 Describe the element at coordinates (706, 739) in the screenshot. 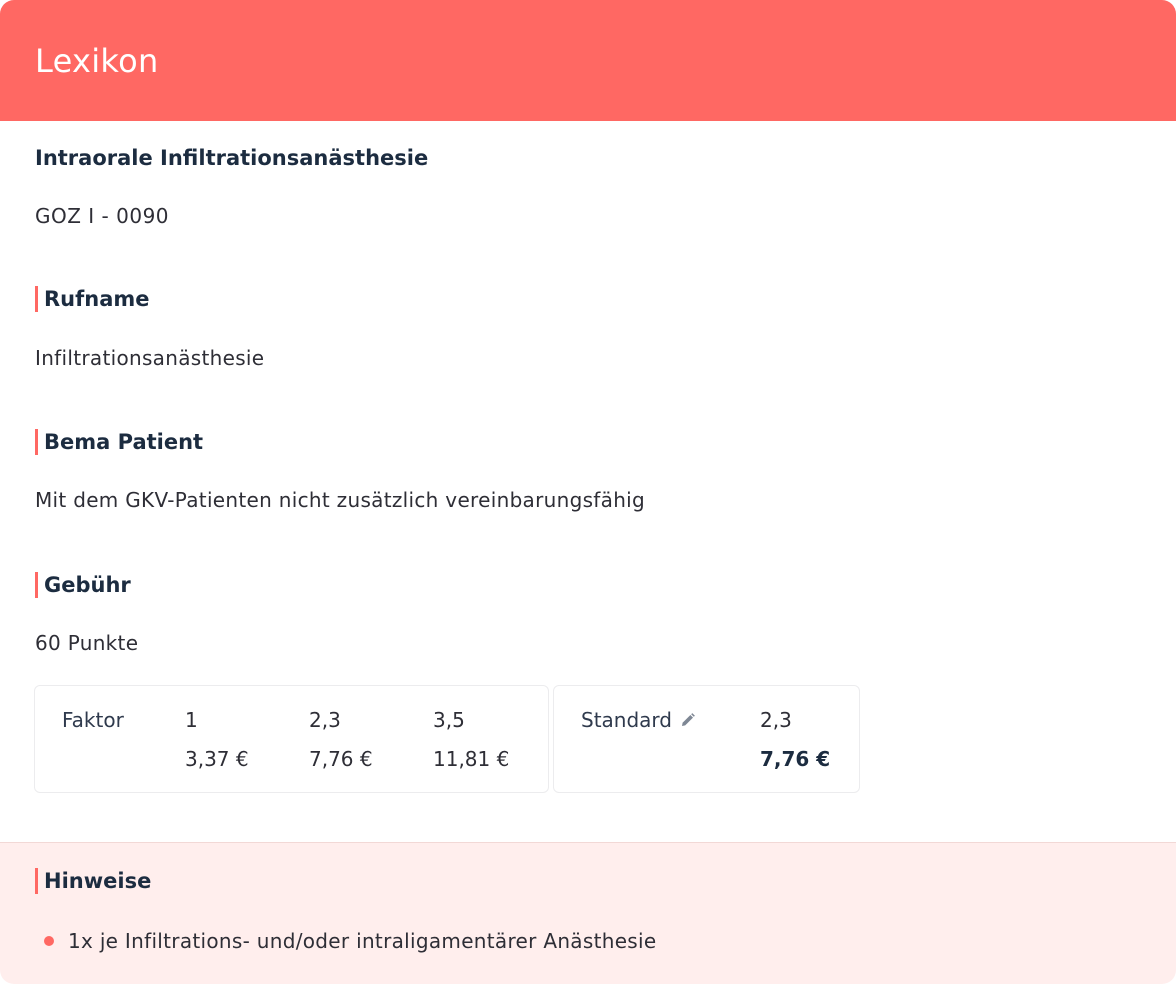

I see `standard-factor-box: Standard 2,3 7,76 €` at that location.